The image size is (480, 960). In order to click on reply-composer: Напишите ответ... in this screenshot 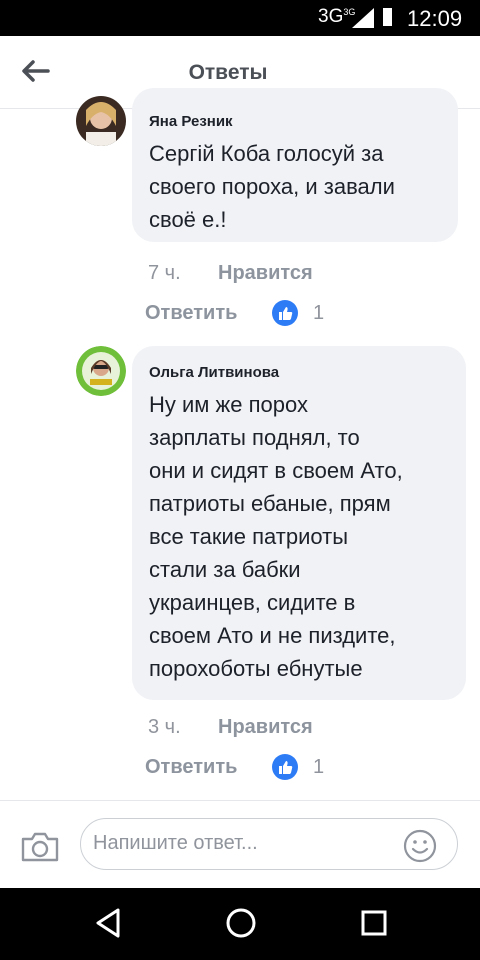, I will do `click(240, 844)`.